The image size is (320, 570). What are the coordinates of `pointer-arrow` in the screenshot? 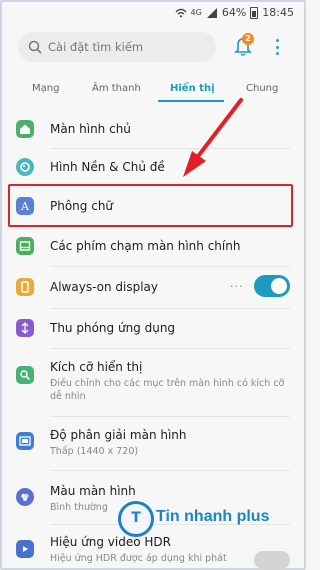 It's located at (213, 137).